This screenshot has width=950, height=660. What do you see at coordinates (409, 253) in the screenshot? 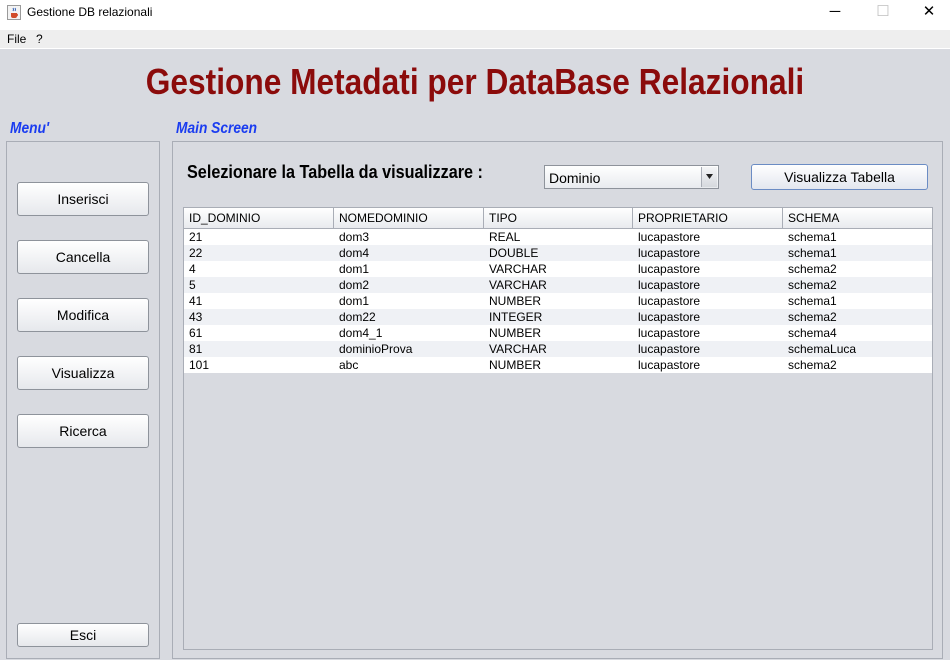
I see `table-cell: dom4` at bounding box center [409, 253].